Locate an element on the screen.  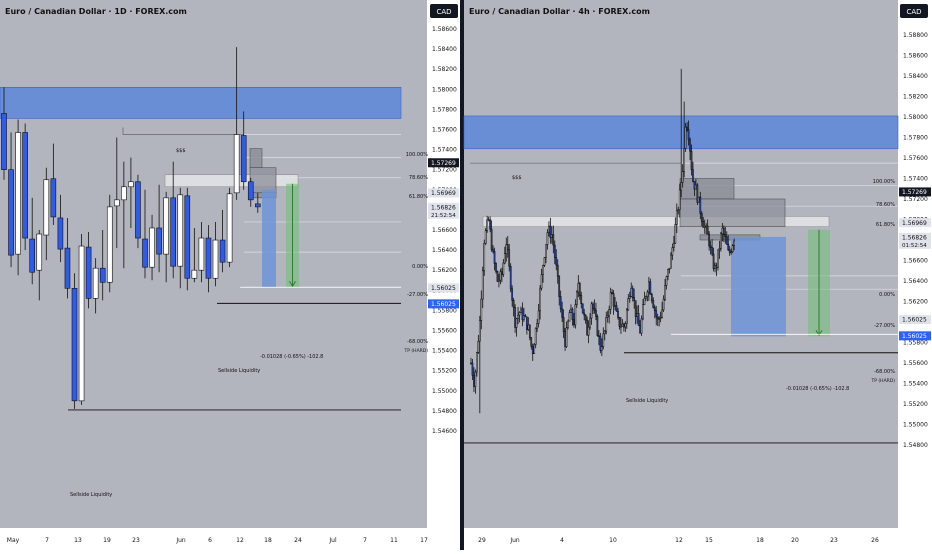
fib-618: 61.80% is located at coordinates (418, 197).